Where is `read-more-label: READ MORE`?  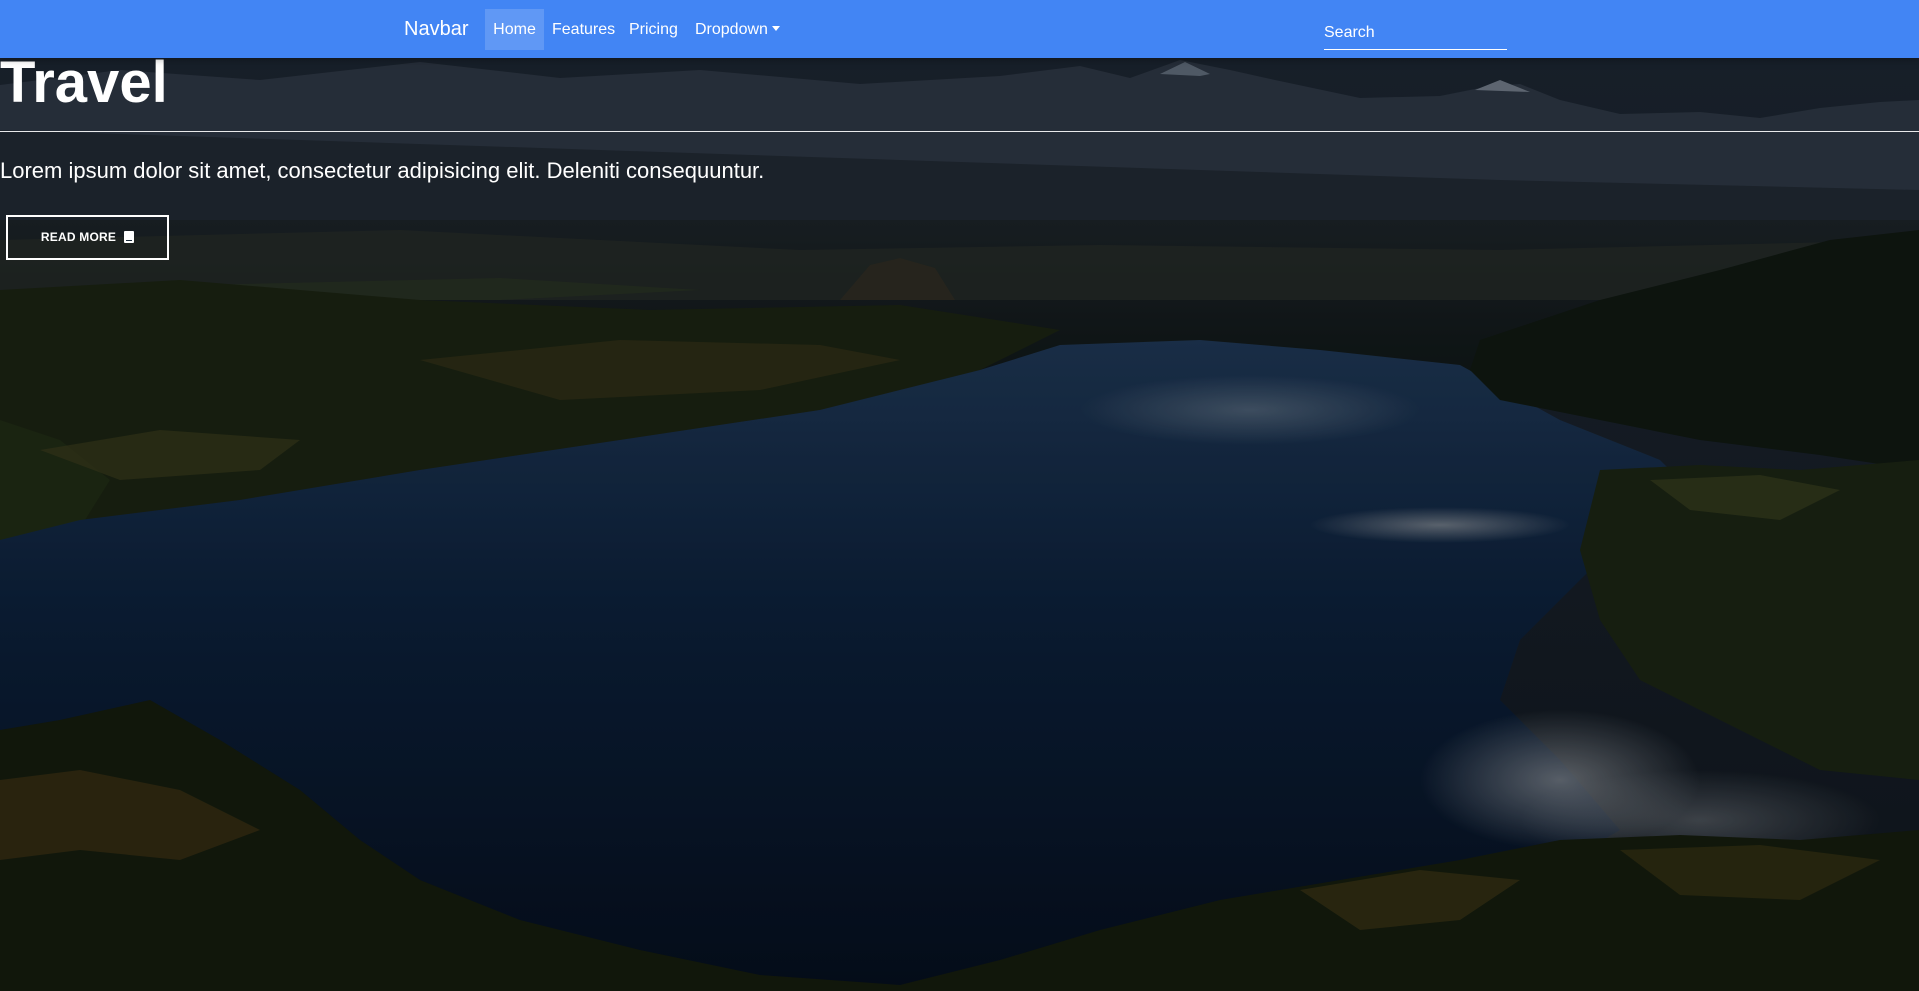
read-more-label: READ MORE is located at coordinates (78, 237).